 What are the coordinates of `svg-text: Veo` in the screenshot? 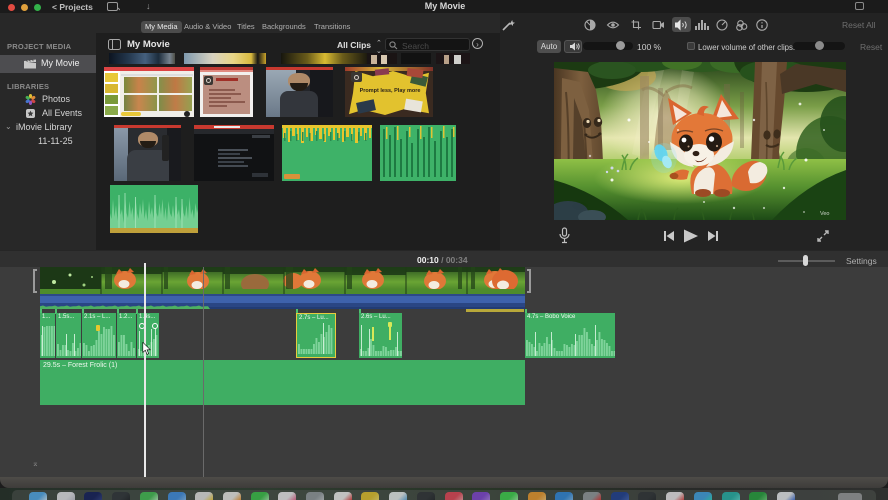 It's located at (824, 214).